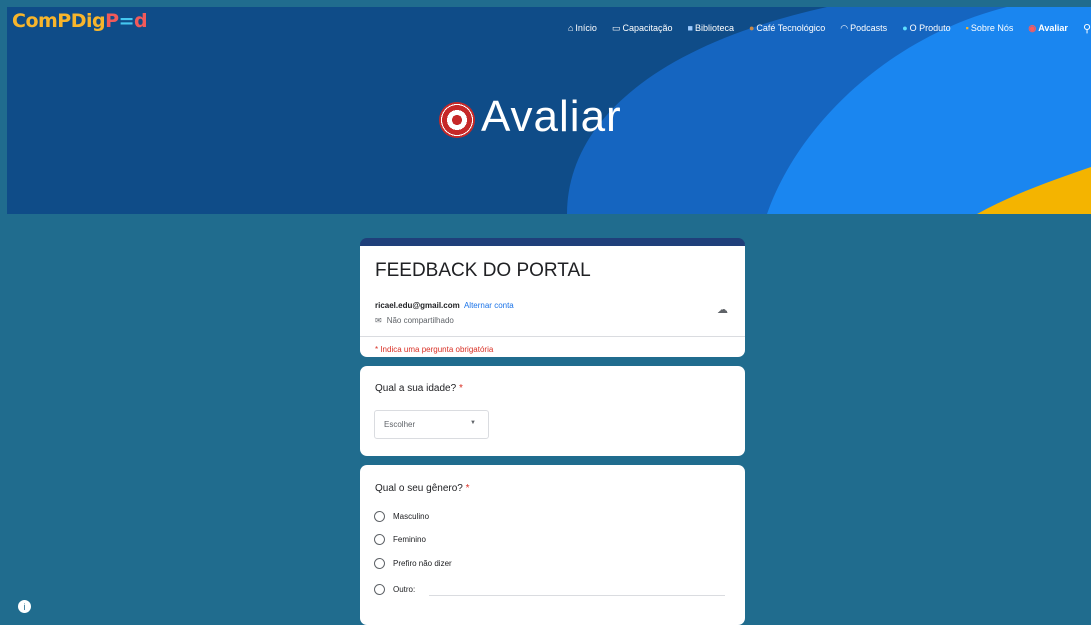  I want to click on switch-account-link: Alternar conta, so click(489, 305).